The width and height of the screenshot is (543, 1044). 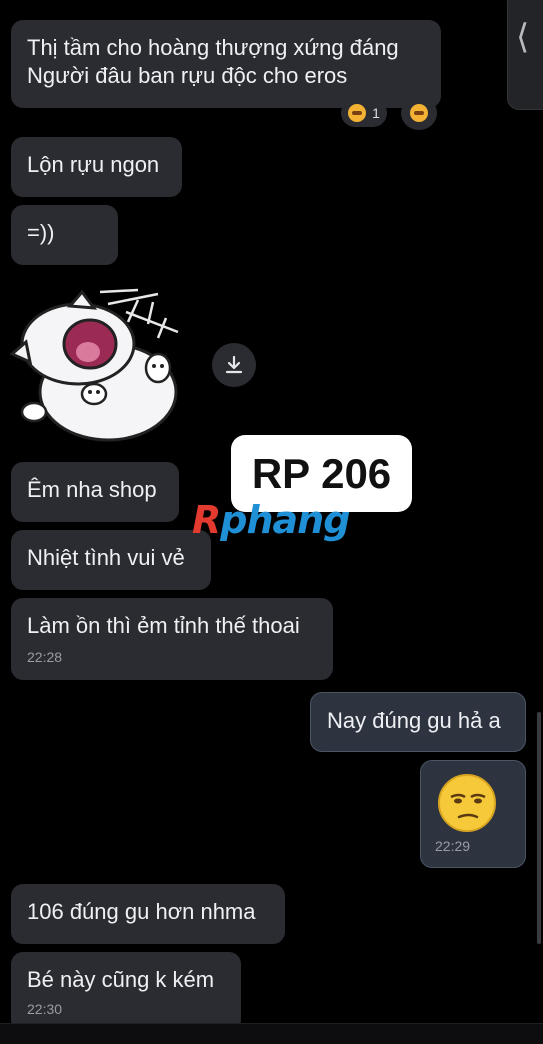 I want to click on message-bubble: Lộn rựu ngon, so click(x=96, y=167).